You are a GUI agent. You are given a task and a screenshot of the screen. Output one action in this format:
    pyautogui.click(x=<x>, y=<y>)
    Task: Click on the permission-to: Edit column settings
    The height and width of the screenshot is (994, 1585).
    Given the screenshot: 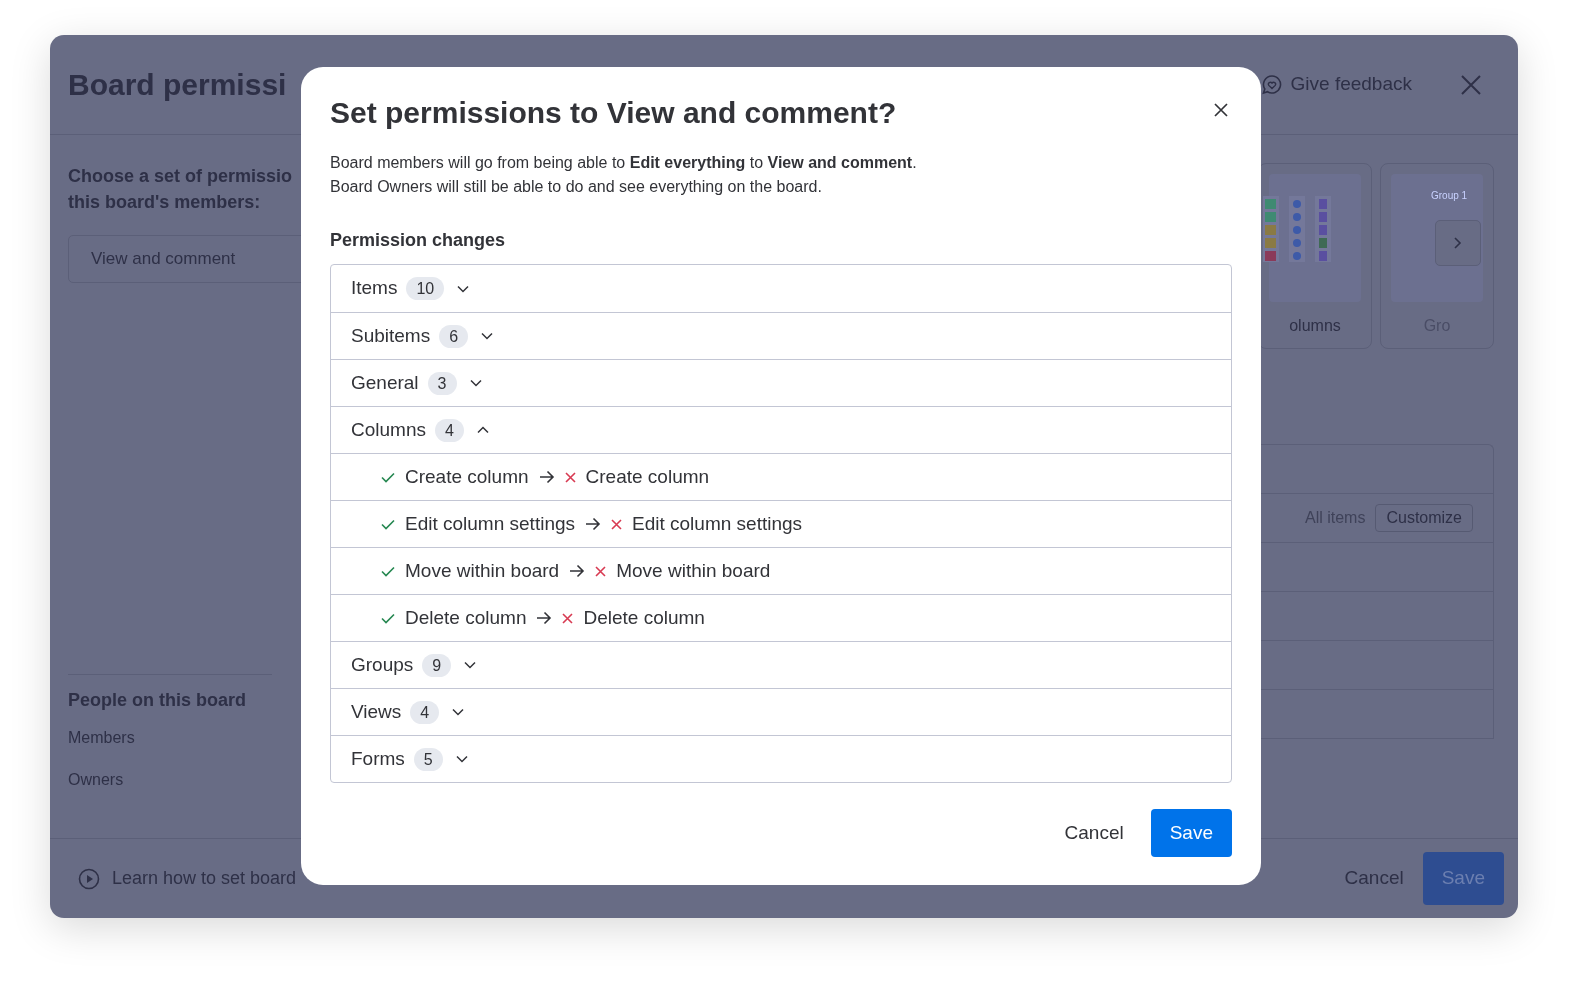 What is the action you would take?
    pyautogui.click(x=717, y=523)
    